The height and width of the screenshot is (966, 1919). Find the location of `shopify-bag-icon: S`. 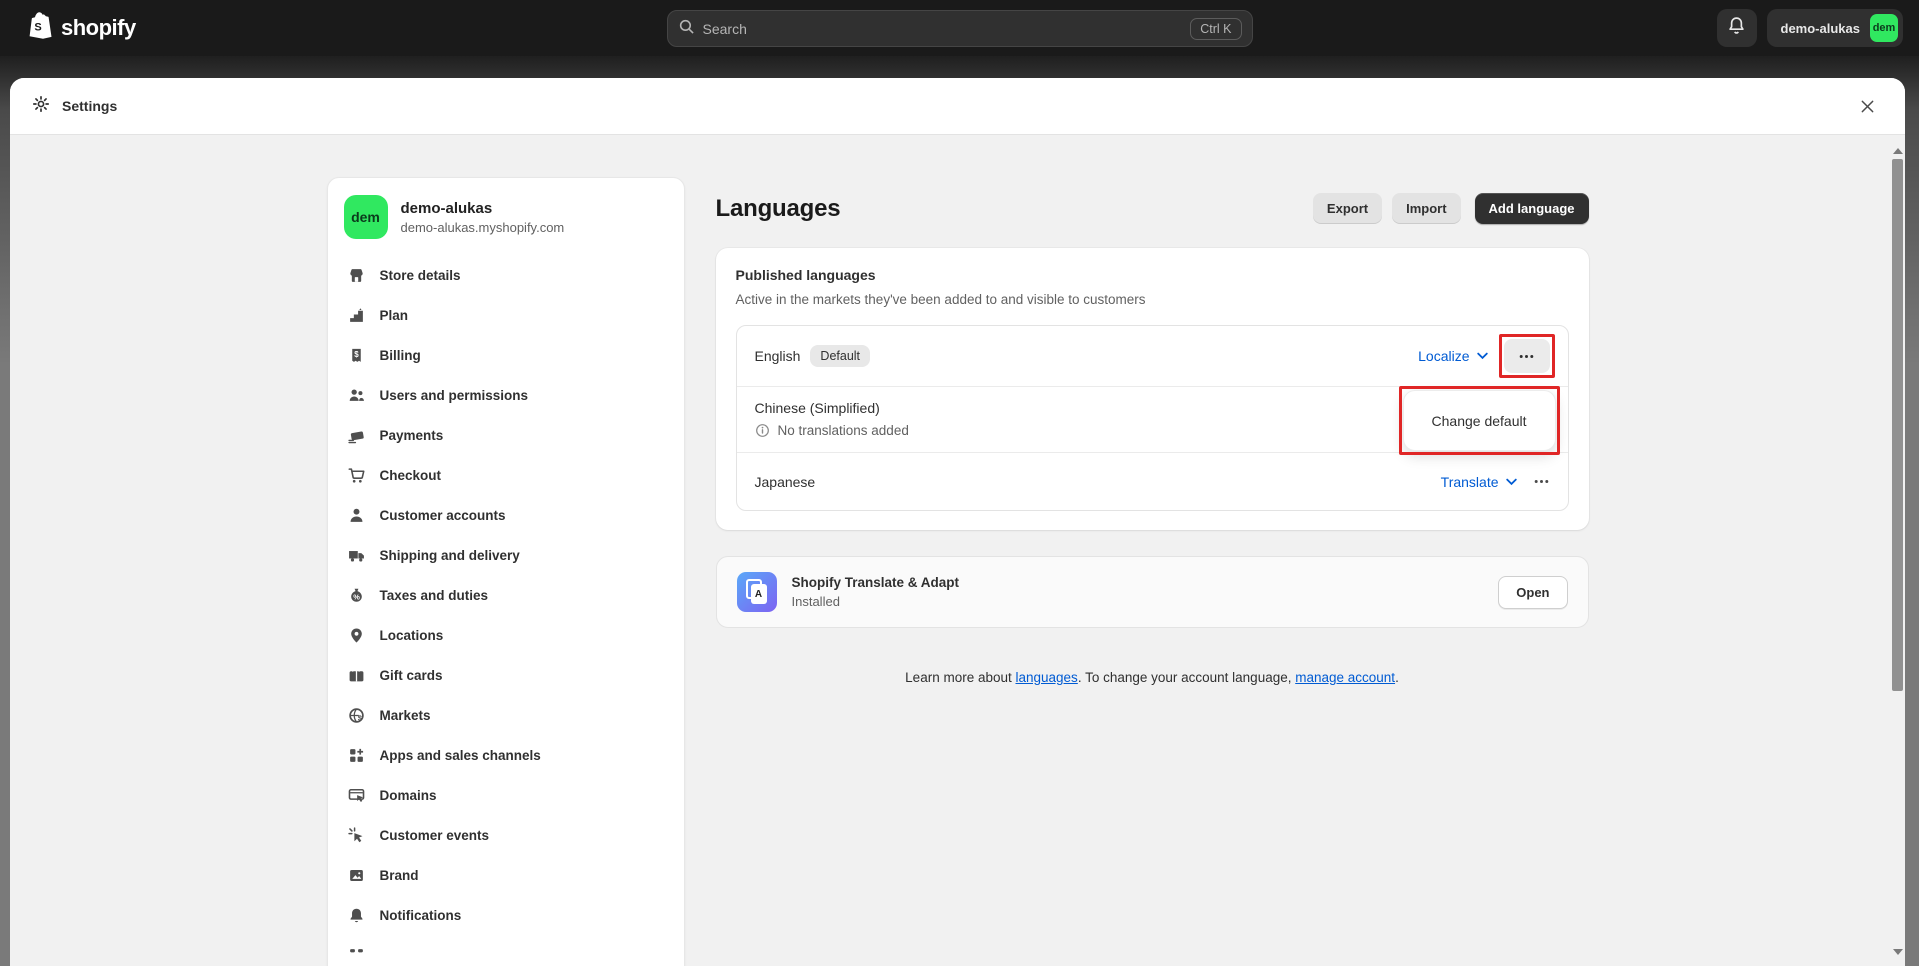

shopify-bag-icon: S is located at coordinates (41, 28).